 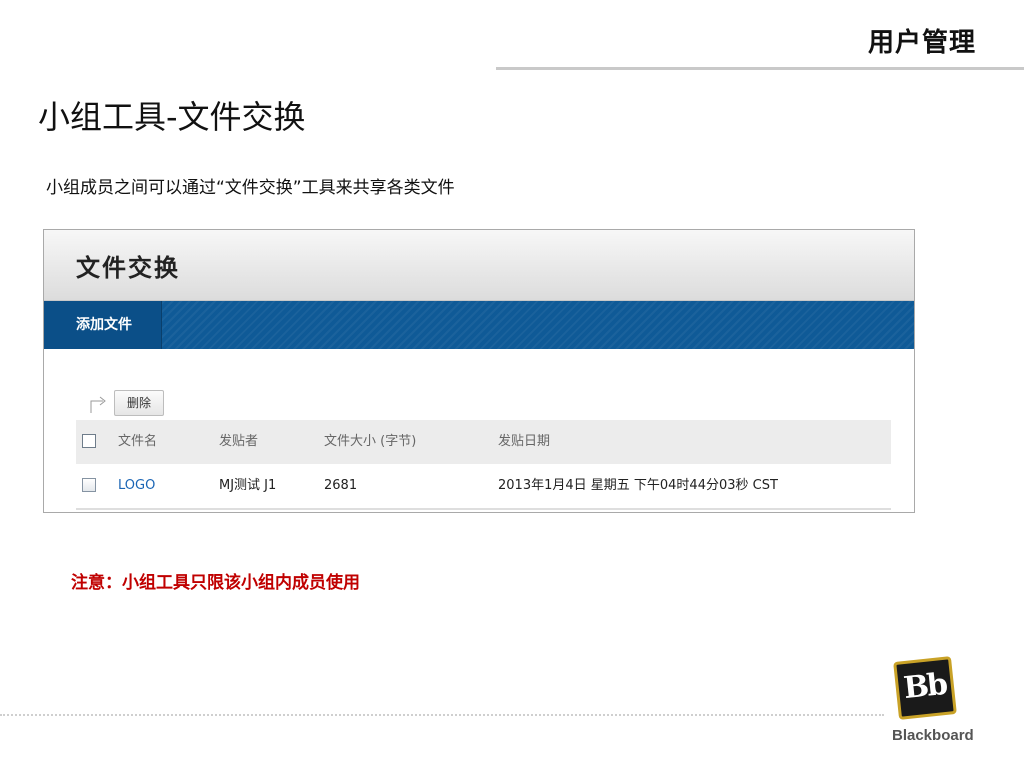 I want to click on action-bar: 添加文件, so click(x=479, y=325).